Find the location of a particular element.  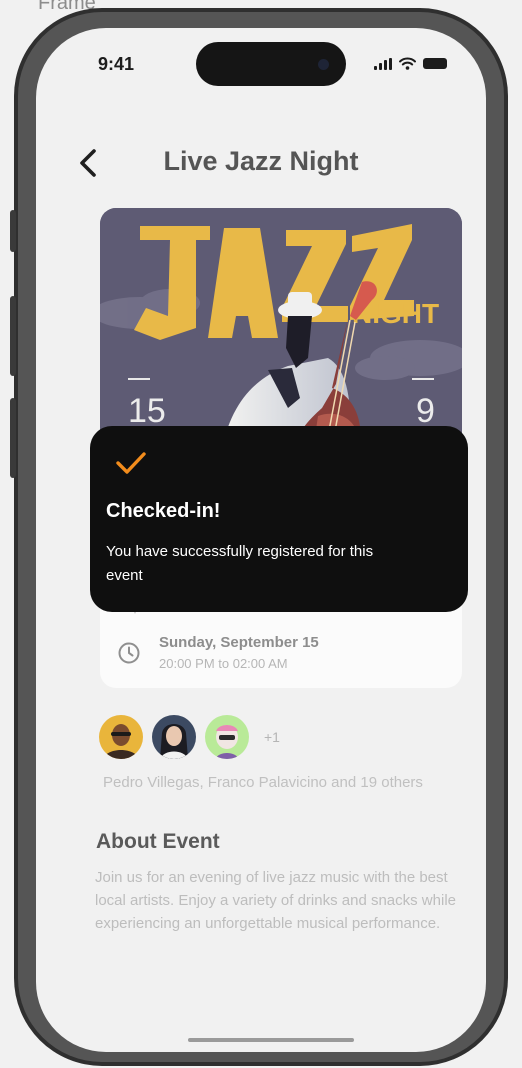

status-icons is located at coordinates (410, 63).